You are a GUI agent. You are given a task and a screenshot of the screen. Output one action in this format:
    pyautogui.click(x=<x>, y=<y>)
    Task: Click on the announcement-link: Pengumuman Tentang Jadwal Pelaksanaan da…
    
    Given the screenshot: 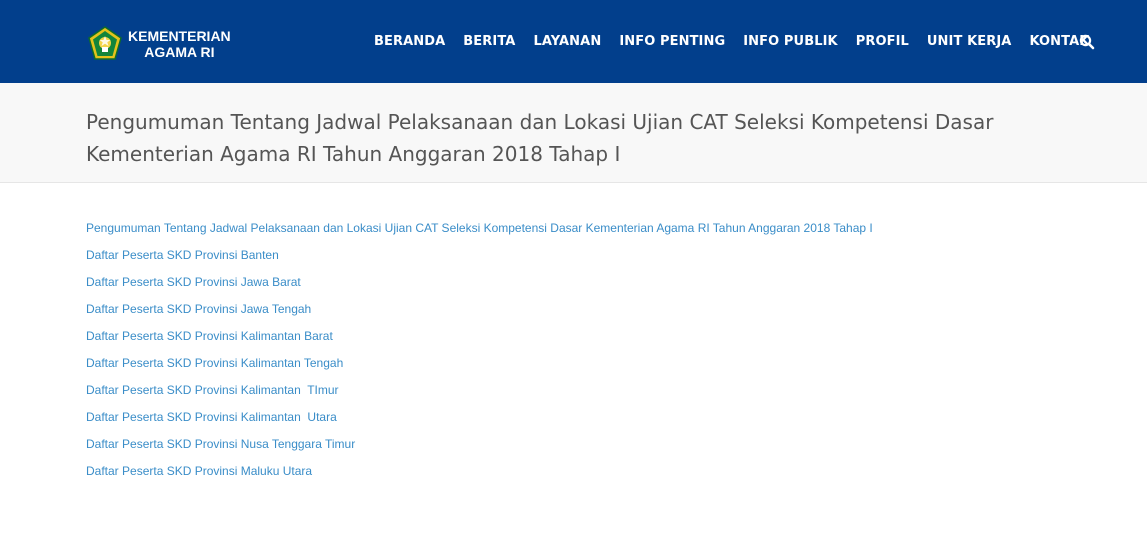 What is the action you would take?
    pyautogui.click(x=479, y=228)
    